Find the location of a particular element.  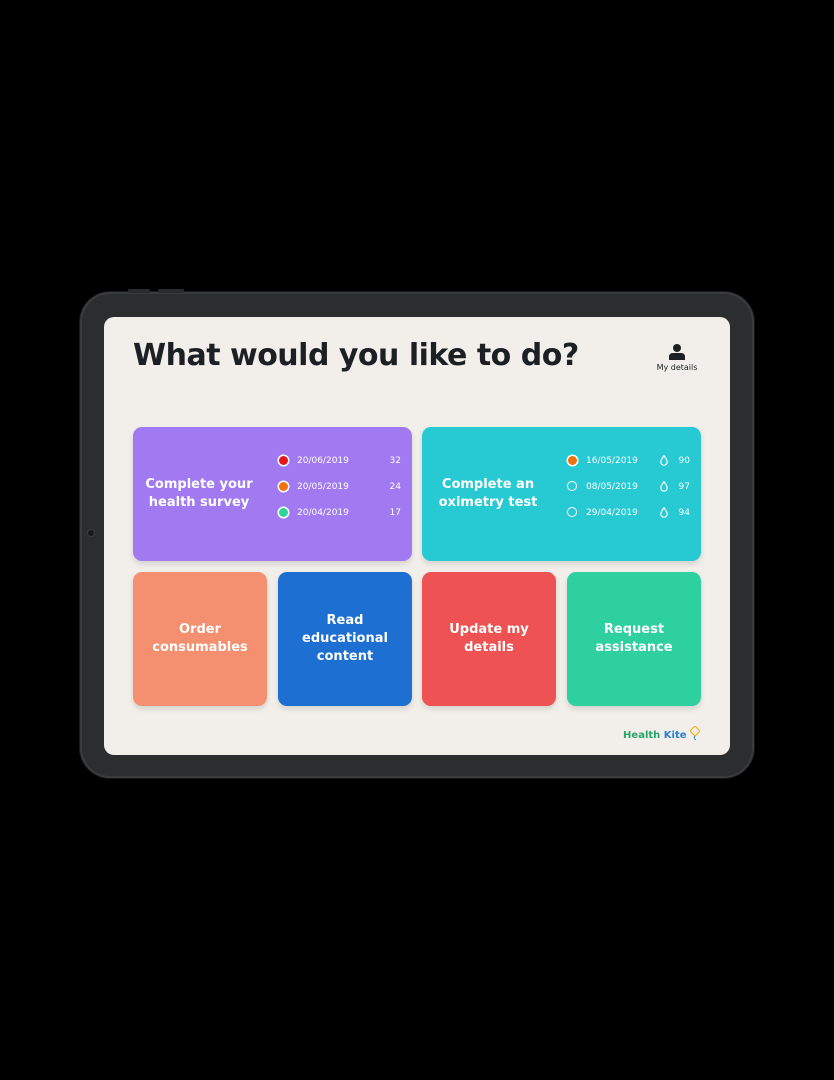

read-educational-content-label: Read educational content is located at coordinates (345, 638).